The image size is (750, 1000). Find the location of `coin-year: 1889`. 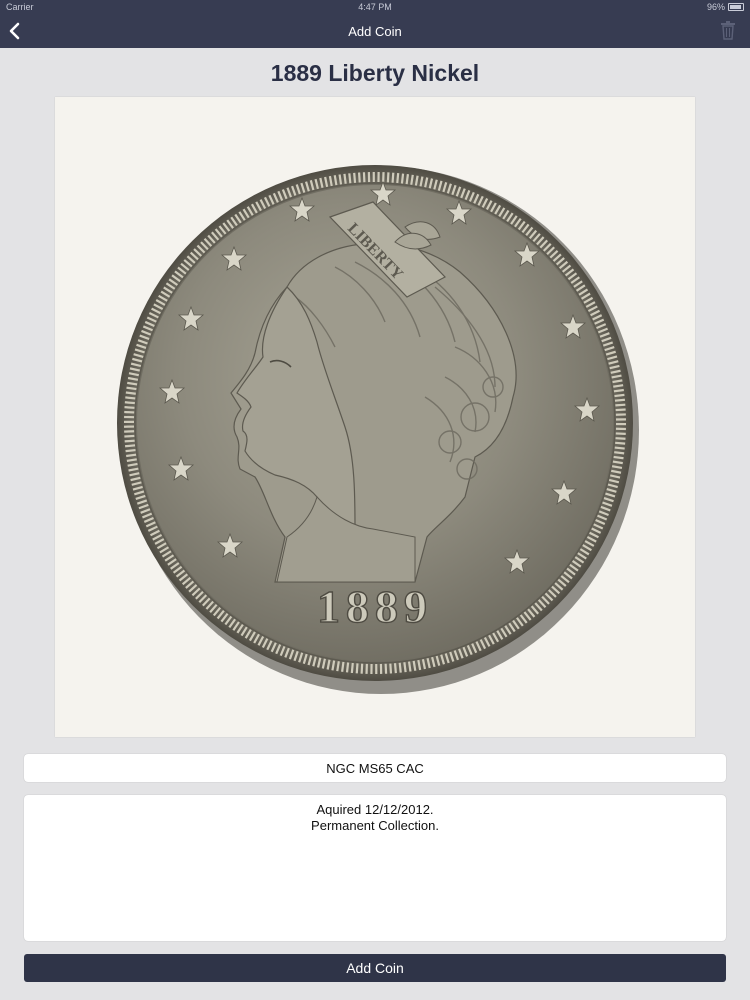

coin-year: 1889 is located at coordinates (375, 606).